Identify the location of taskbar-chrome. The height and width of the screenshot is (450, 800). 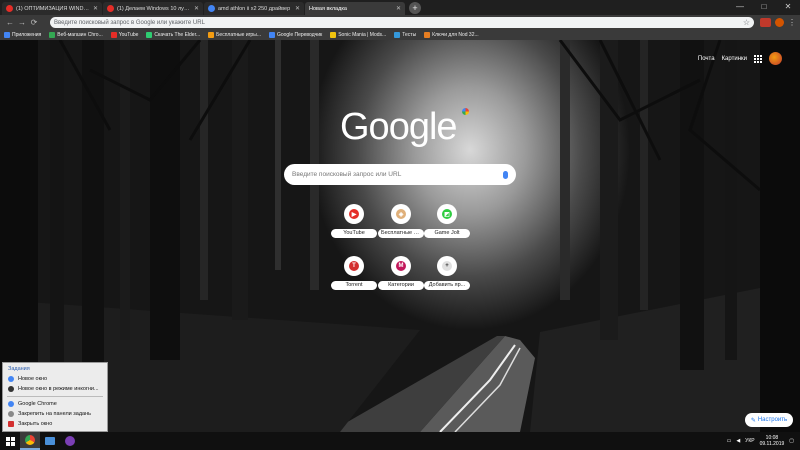
(30, 441).